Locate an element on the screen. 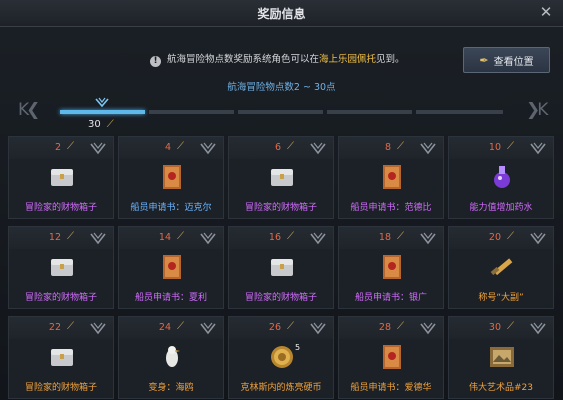 The image size is (563, 400). quill-icon: ✒ is located at coordinates (484, 60).